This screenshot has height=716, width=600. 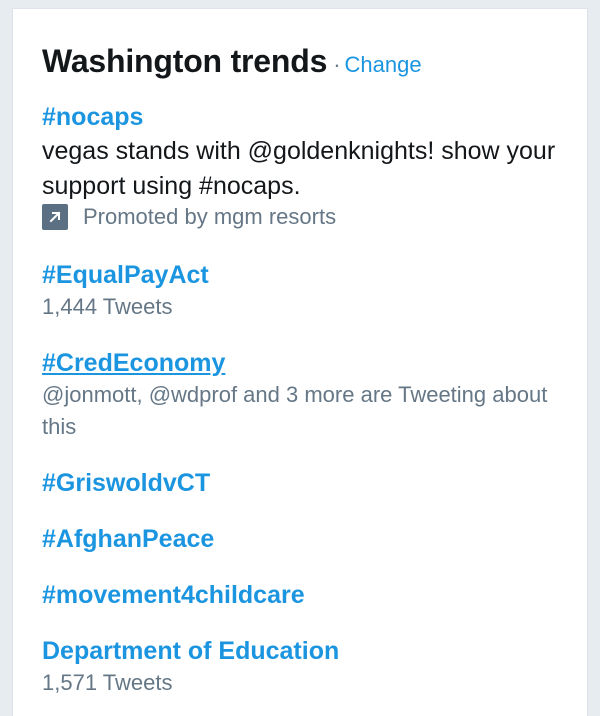 What do you see at coordinates (383, 64) in the screenshot?
I see `change-location-link: Change` at bounding box center [383, 64].